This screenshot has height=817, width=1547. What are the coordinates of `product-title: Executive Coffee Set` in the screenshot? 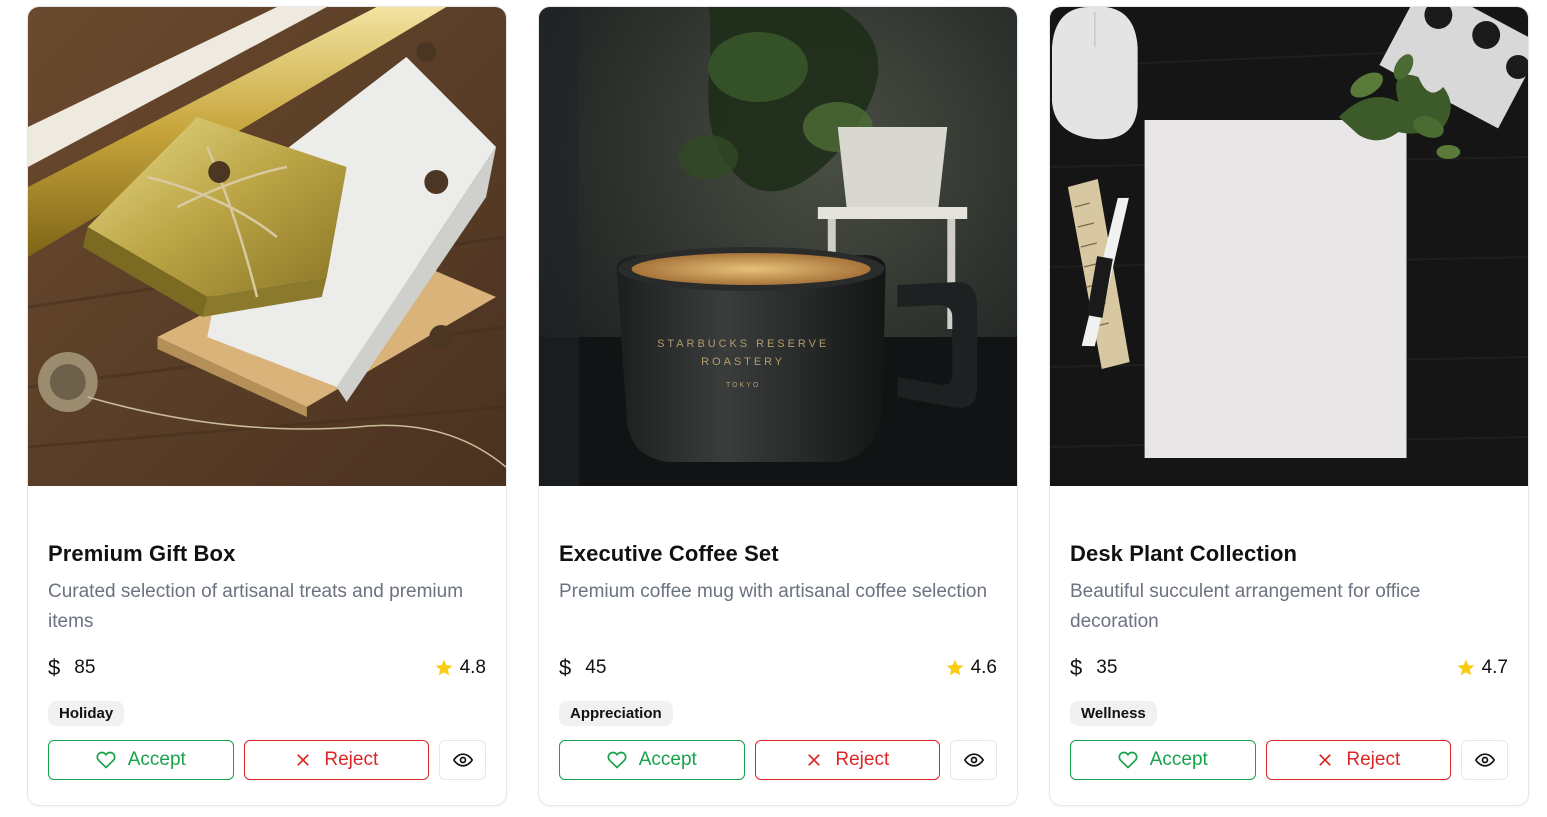 It's located at (669, 553).